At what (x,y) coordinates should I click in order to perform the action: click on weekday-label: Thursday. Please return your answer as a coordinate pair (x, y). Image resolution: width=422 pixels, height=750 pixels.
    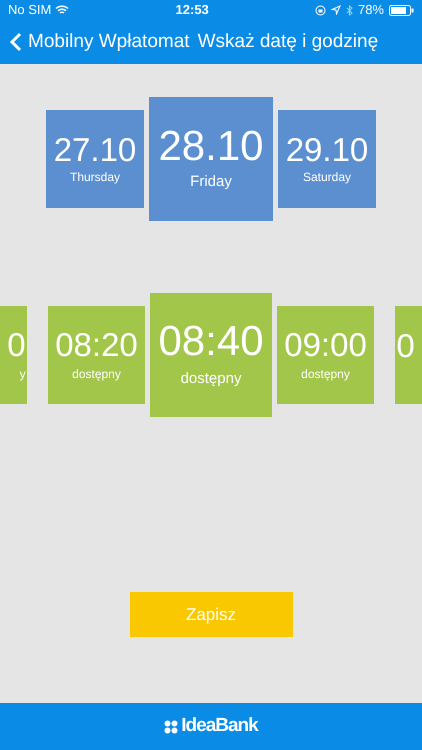
    Looking at the image, I should click on (95, 177).